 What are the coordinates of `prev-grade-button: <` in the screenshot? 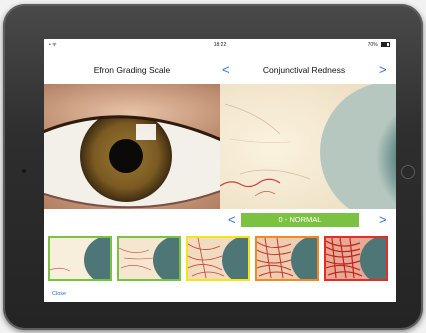 It's located at (232, 219).